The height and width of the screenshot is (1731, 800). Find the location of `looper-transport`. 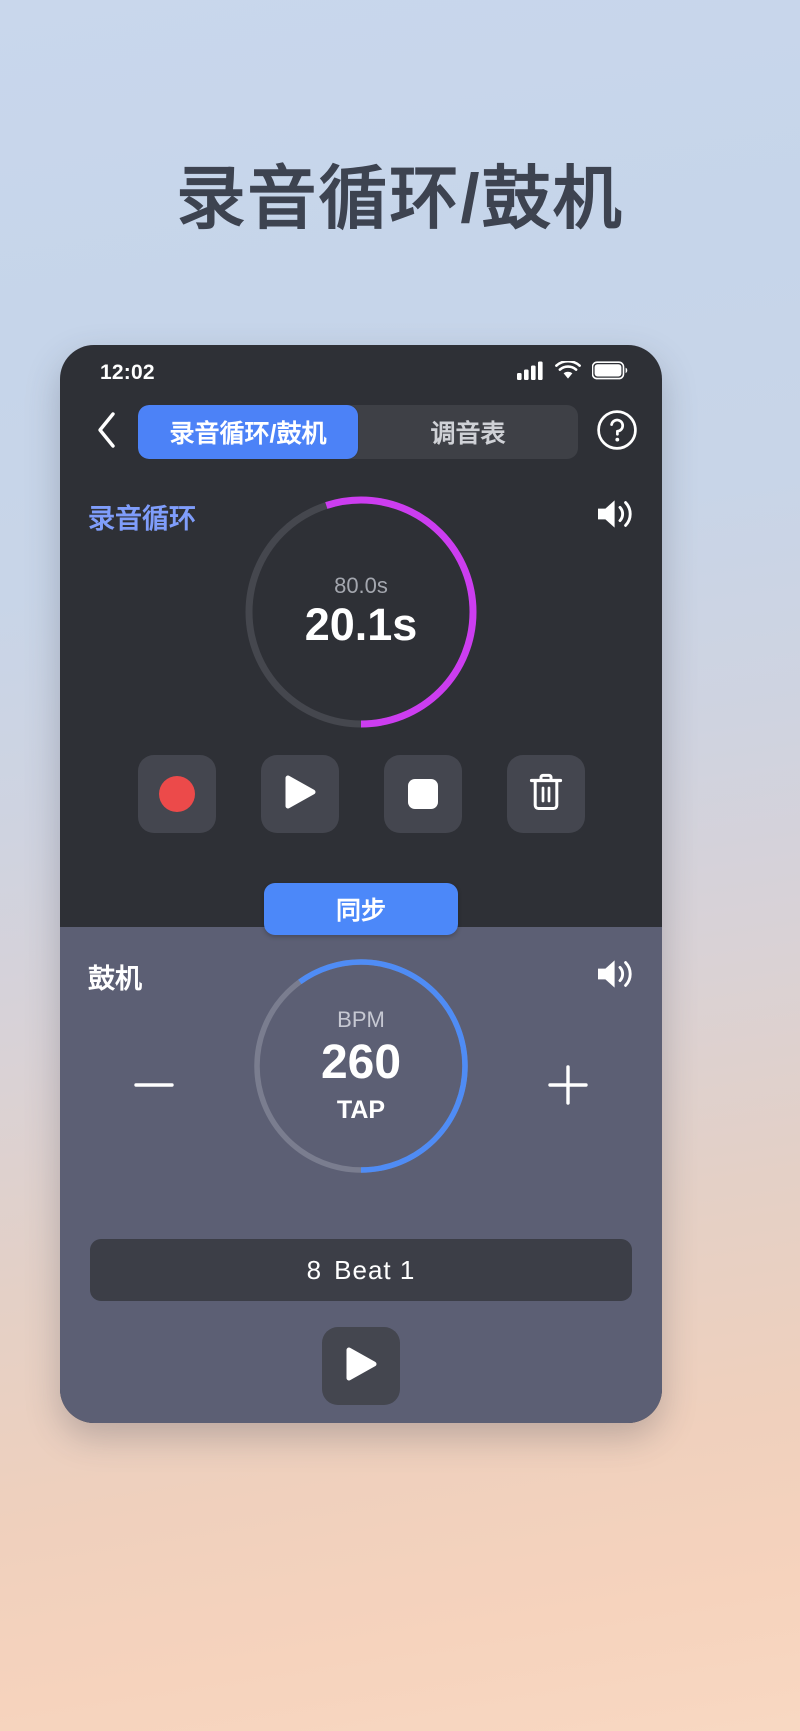

looper-transport is located at coordinates (361, 794).